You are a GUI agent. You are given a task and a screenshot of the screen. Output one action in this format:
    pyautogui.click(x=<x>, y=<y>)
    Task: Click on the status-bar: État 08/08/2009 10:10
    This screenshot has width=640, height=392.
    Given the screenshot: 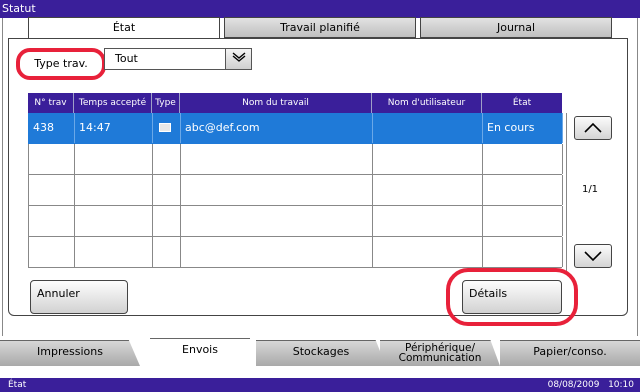 What is the action you would take?
    pyautogui.click(x=320, y=379)
    